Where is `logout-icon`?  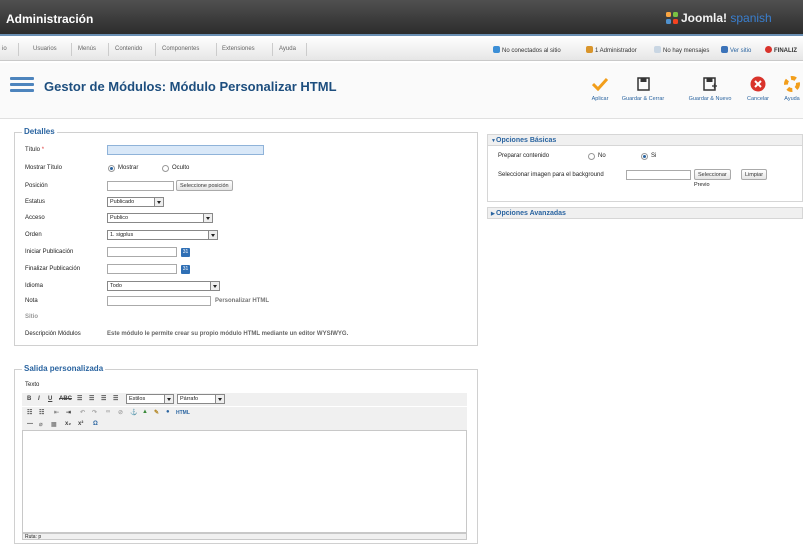 logout-icon is located at coordinates (768, 49).